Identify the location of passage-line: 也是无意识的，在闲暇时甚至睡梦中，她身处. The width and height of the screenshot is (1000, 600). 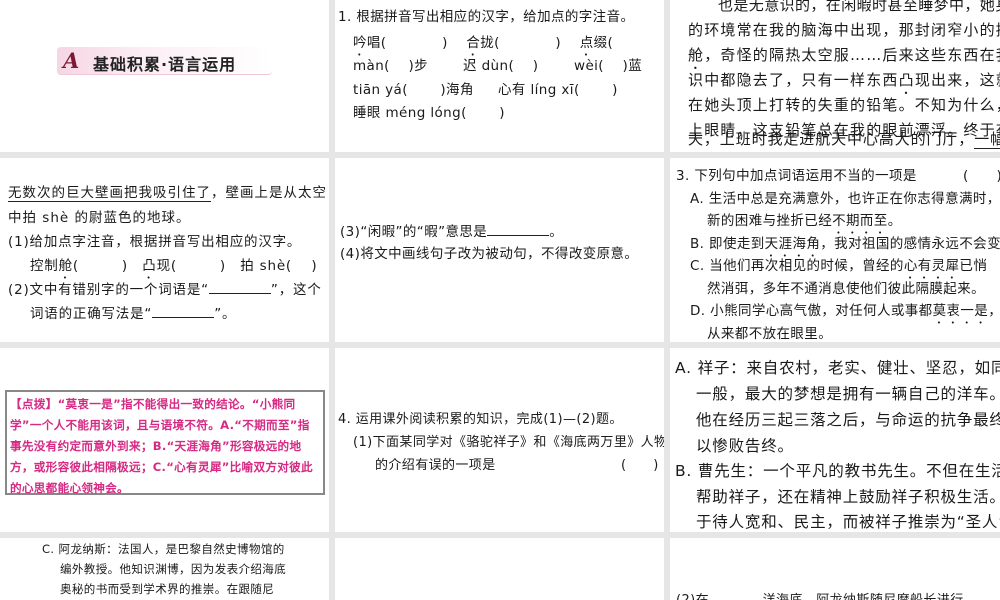
(859, 7).